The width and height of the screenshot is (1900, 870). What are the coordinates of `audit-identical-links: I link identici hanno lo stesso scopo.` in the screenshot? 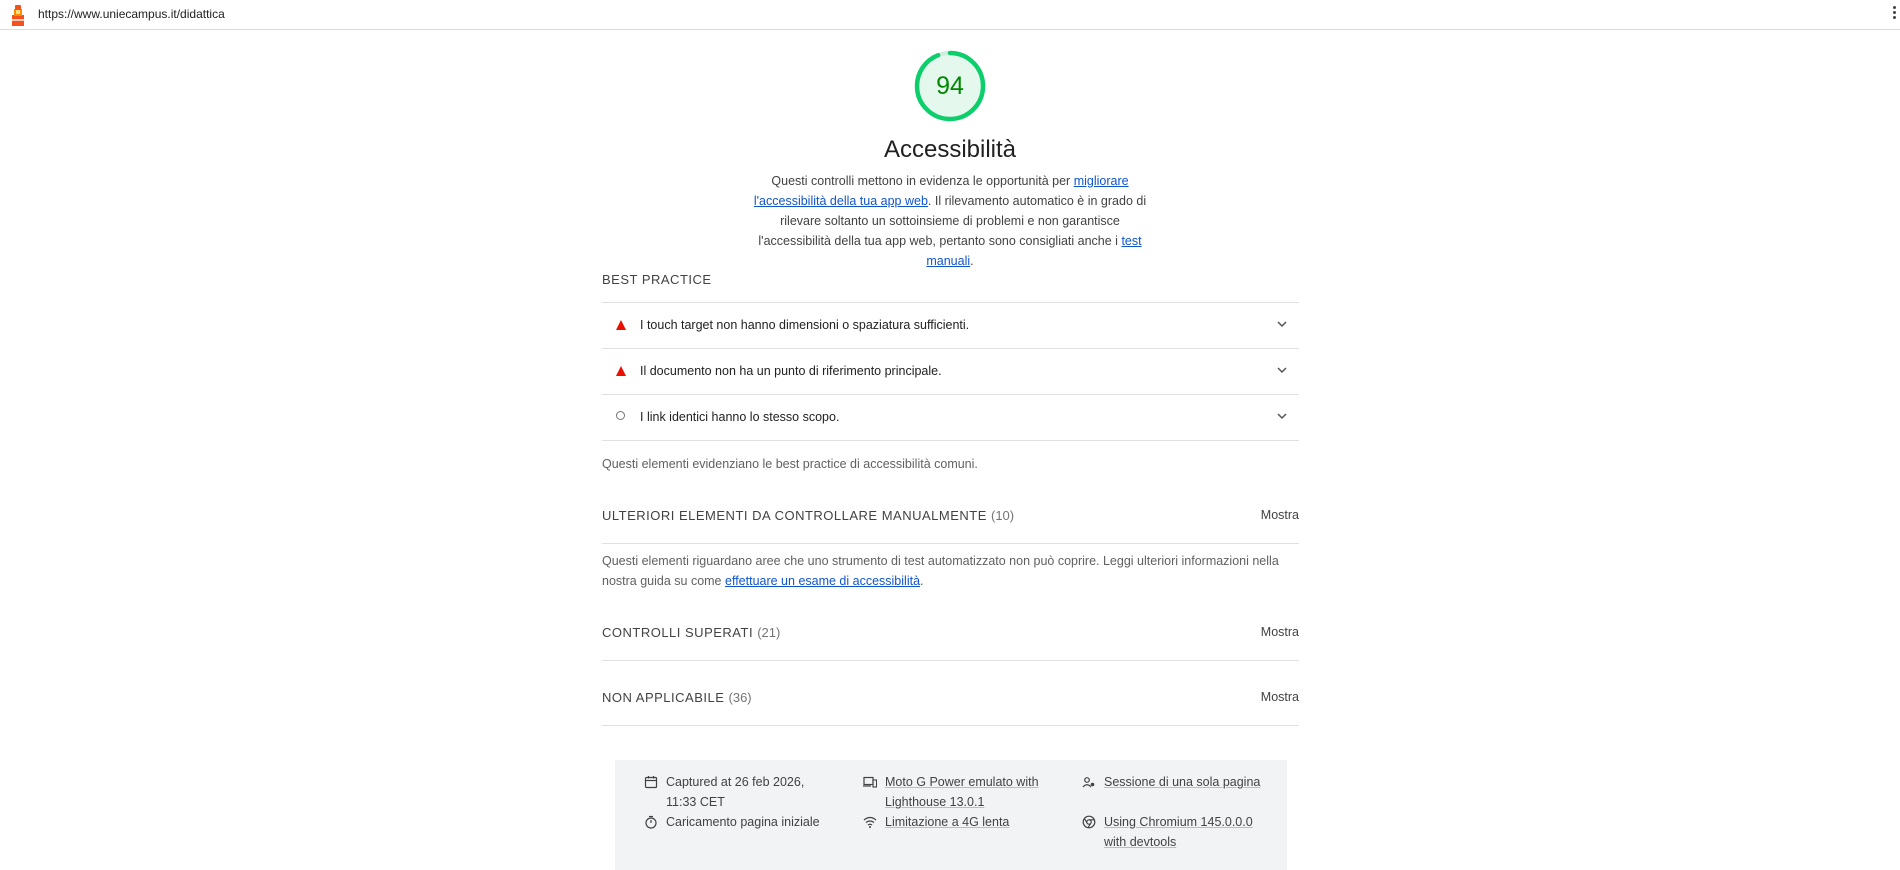 It's located at (950, 418).